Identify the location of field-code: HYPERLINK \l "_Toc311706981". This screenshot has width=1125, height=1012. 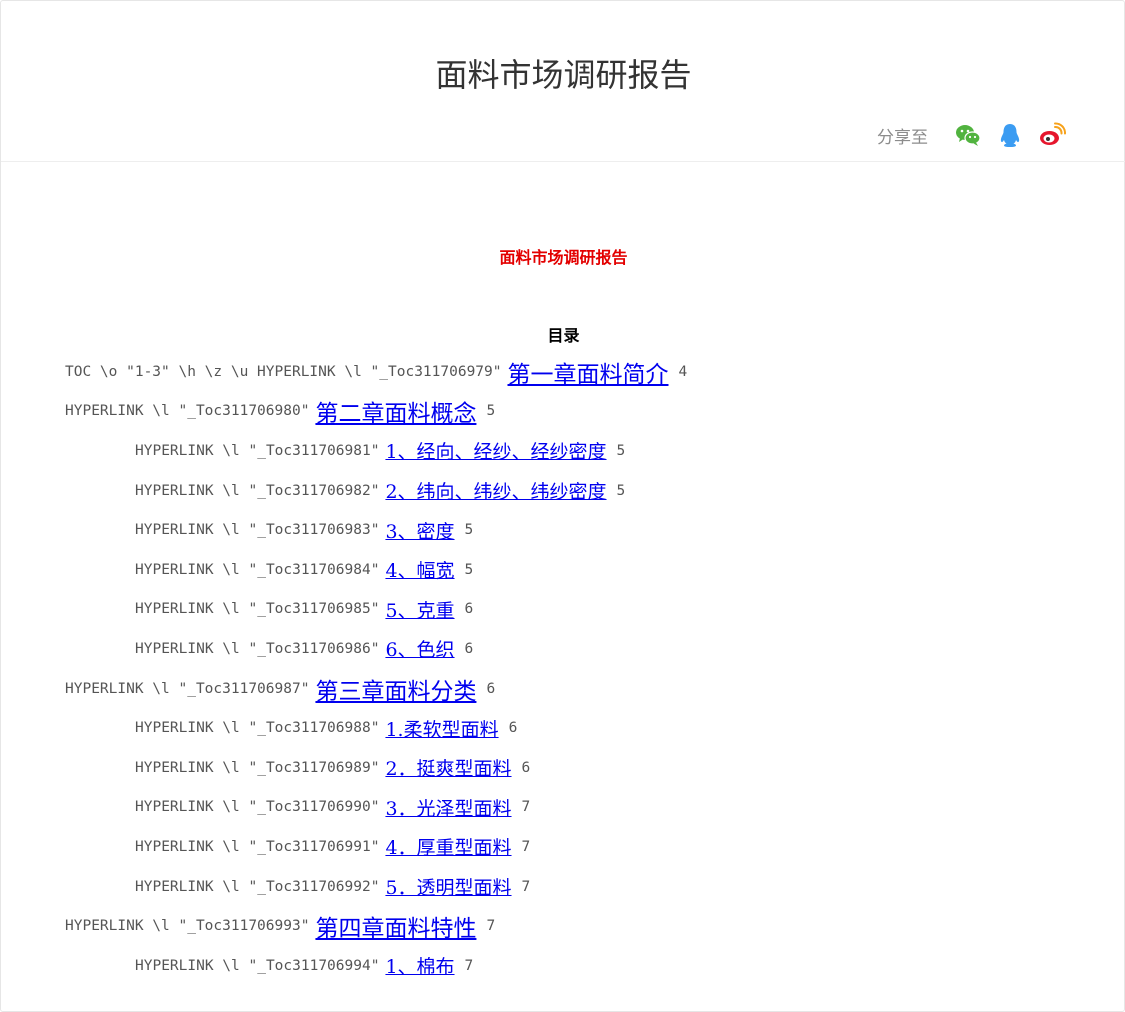
(257, 450).